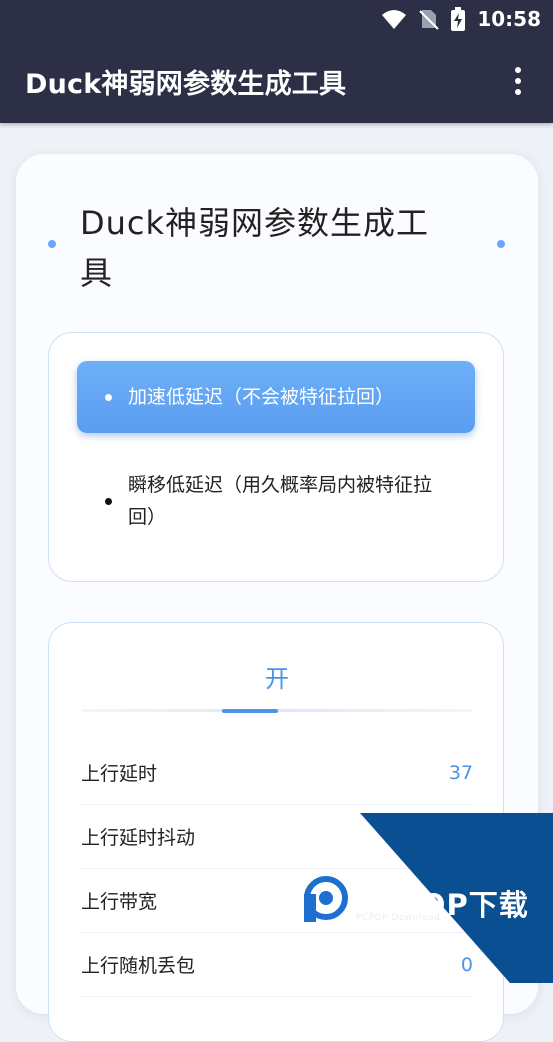 The height and width of the screenshot is (1042, 553). What do you see at coordinates (277, 676) in the screenshot?
I see `on-toggle: 开` at bounding box center [277, 676].